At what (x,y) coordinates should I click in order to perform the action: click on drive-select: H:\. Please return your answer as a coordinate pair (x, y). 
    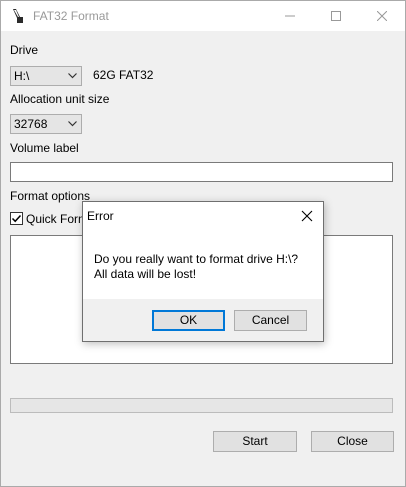
    Looking at the image, I should click on (46, 76).